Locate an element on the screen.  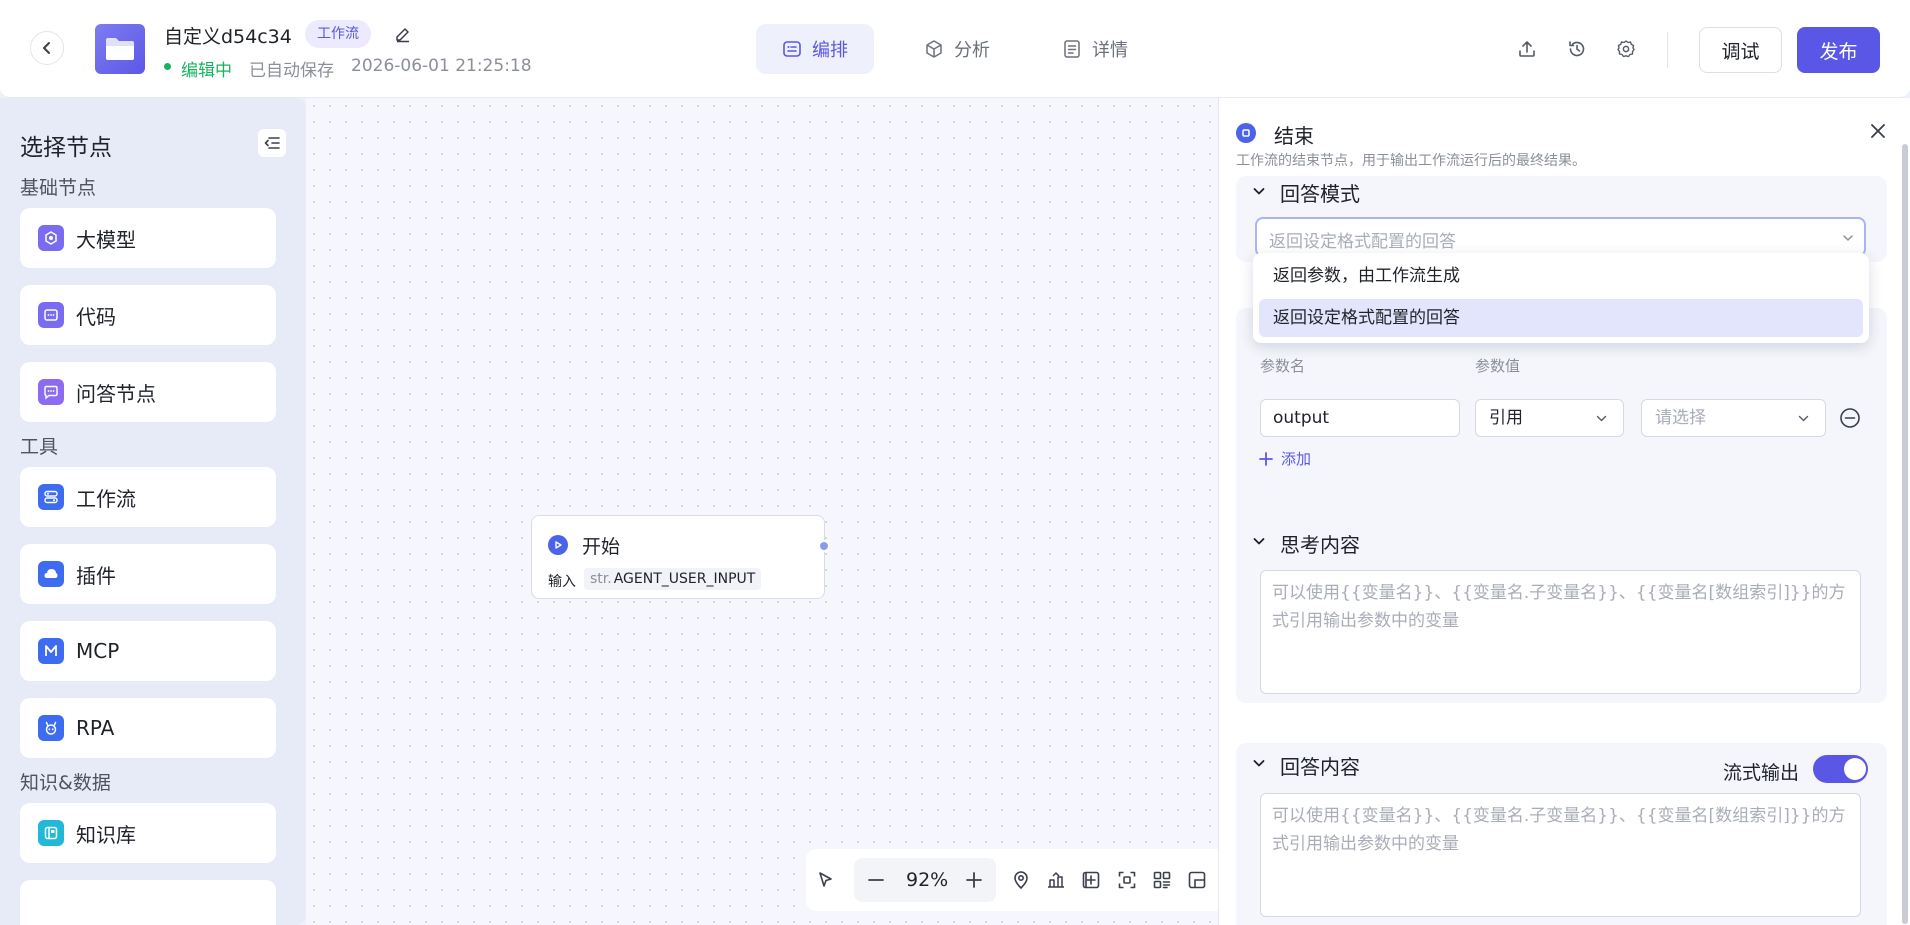
node-workflow: 工作流 is located at coordinates (148, 497).